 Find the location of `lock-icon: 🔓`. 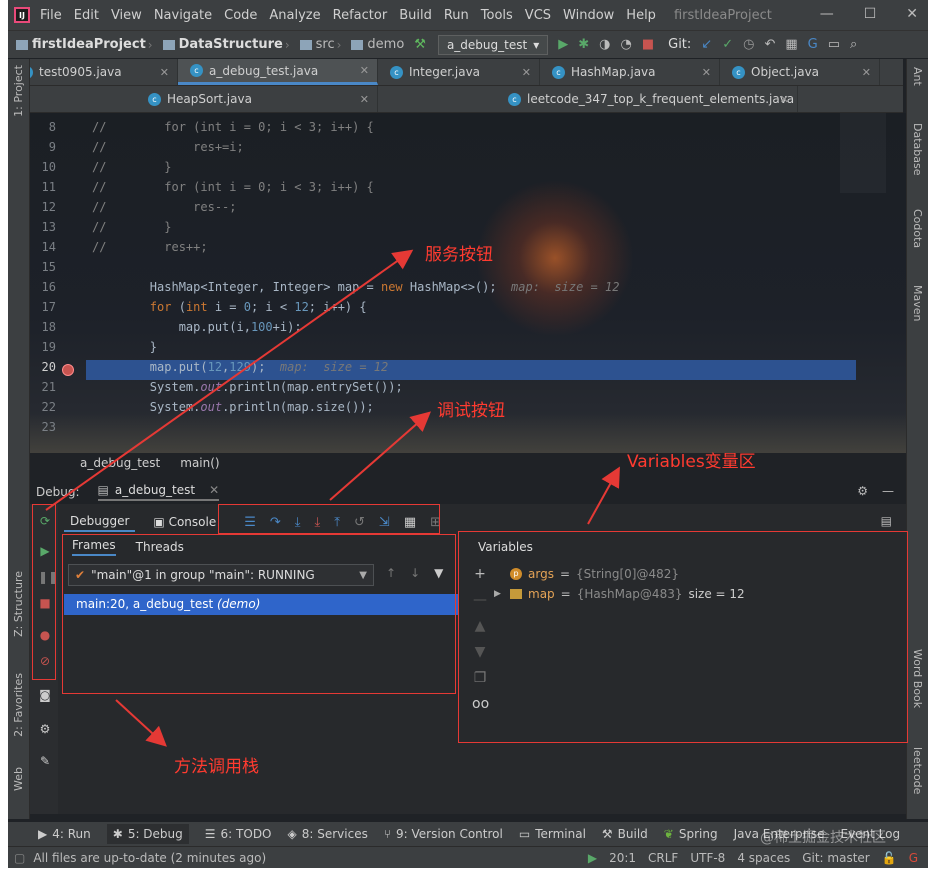

lock-icon: 🔓 is located at coordinates (889, 858).